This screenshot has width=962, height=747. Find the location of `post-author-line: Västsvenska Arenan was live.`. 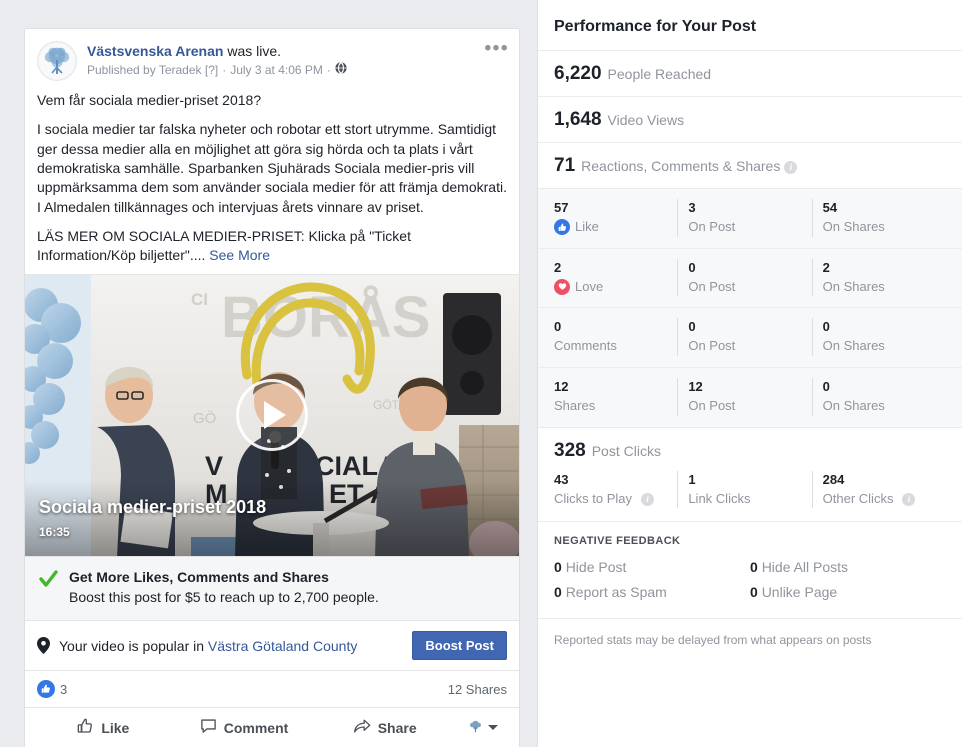

post-author-line: Västsvenska Arenan was live. is located at coordinates (217, 51).